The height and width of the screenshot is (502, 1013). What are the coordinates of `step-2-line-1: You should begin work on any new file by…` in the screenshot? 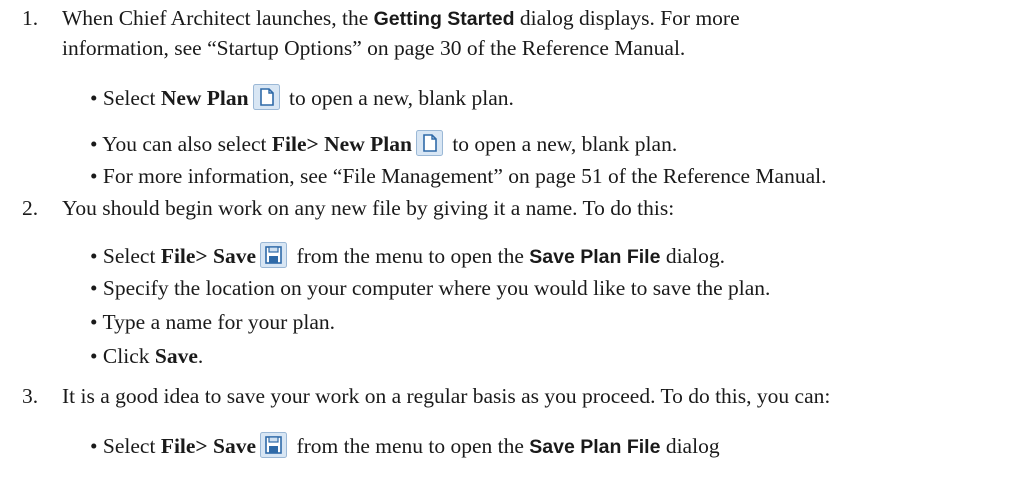 It's located at (368, 208).